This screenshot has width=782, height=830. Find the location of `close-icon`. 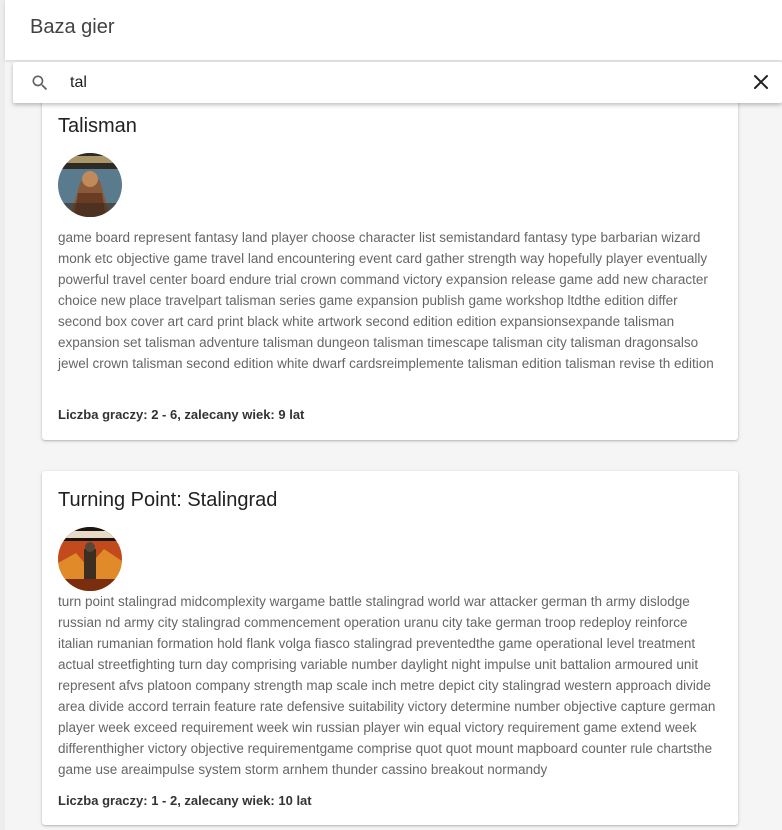

close-icon is located at coordinates (761, 82).